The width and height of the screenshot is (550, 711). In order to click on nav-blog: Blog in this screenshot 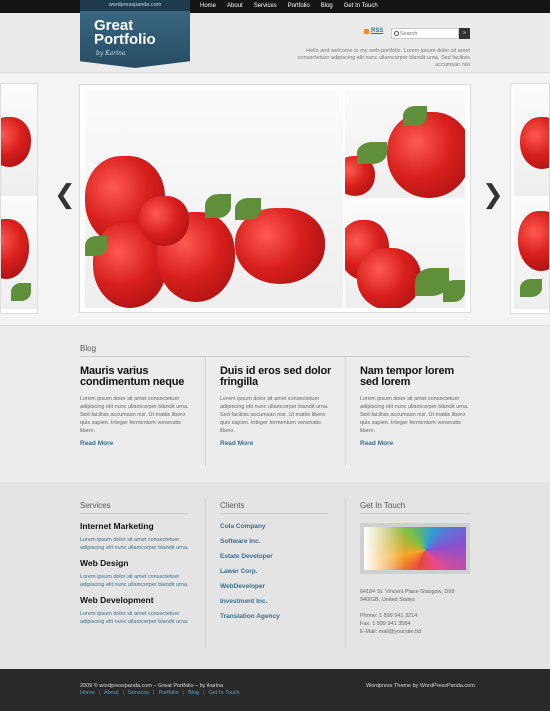, I will do `click(327, 6)`.